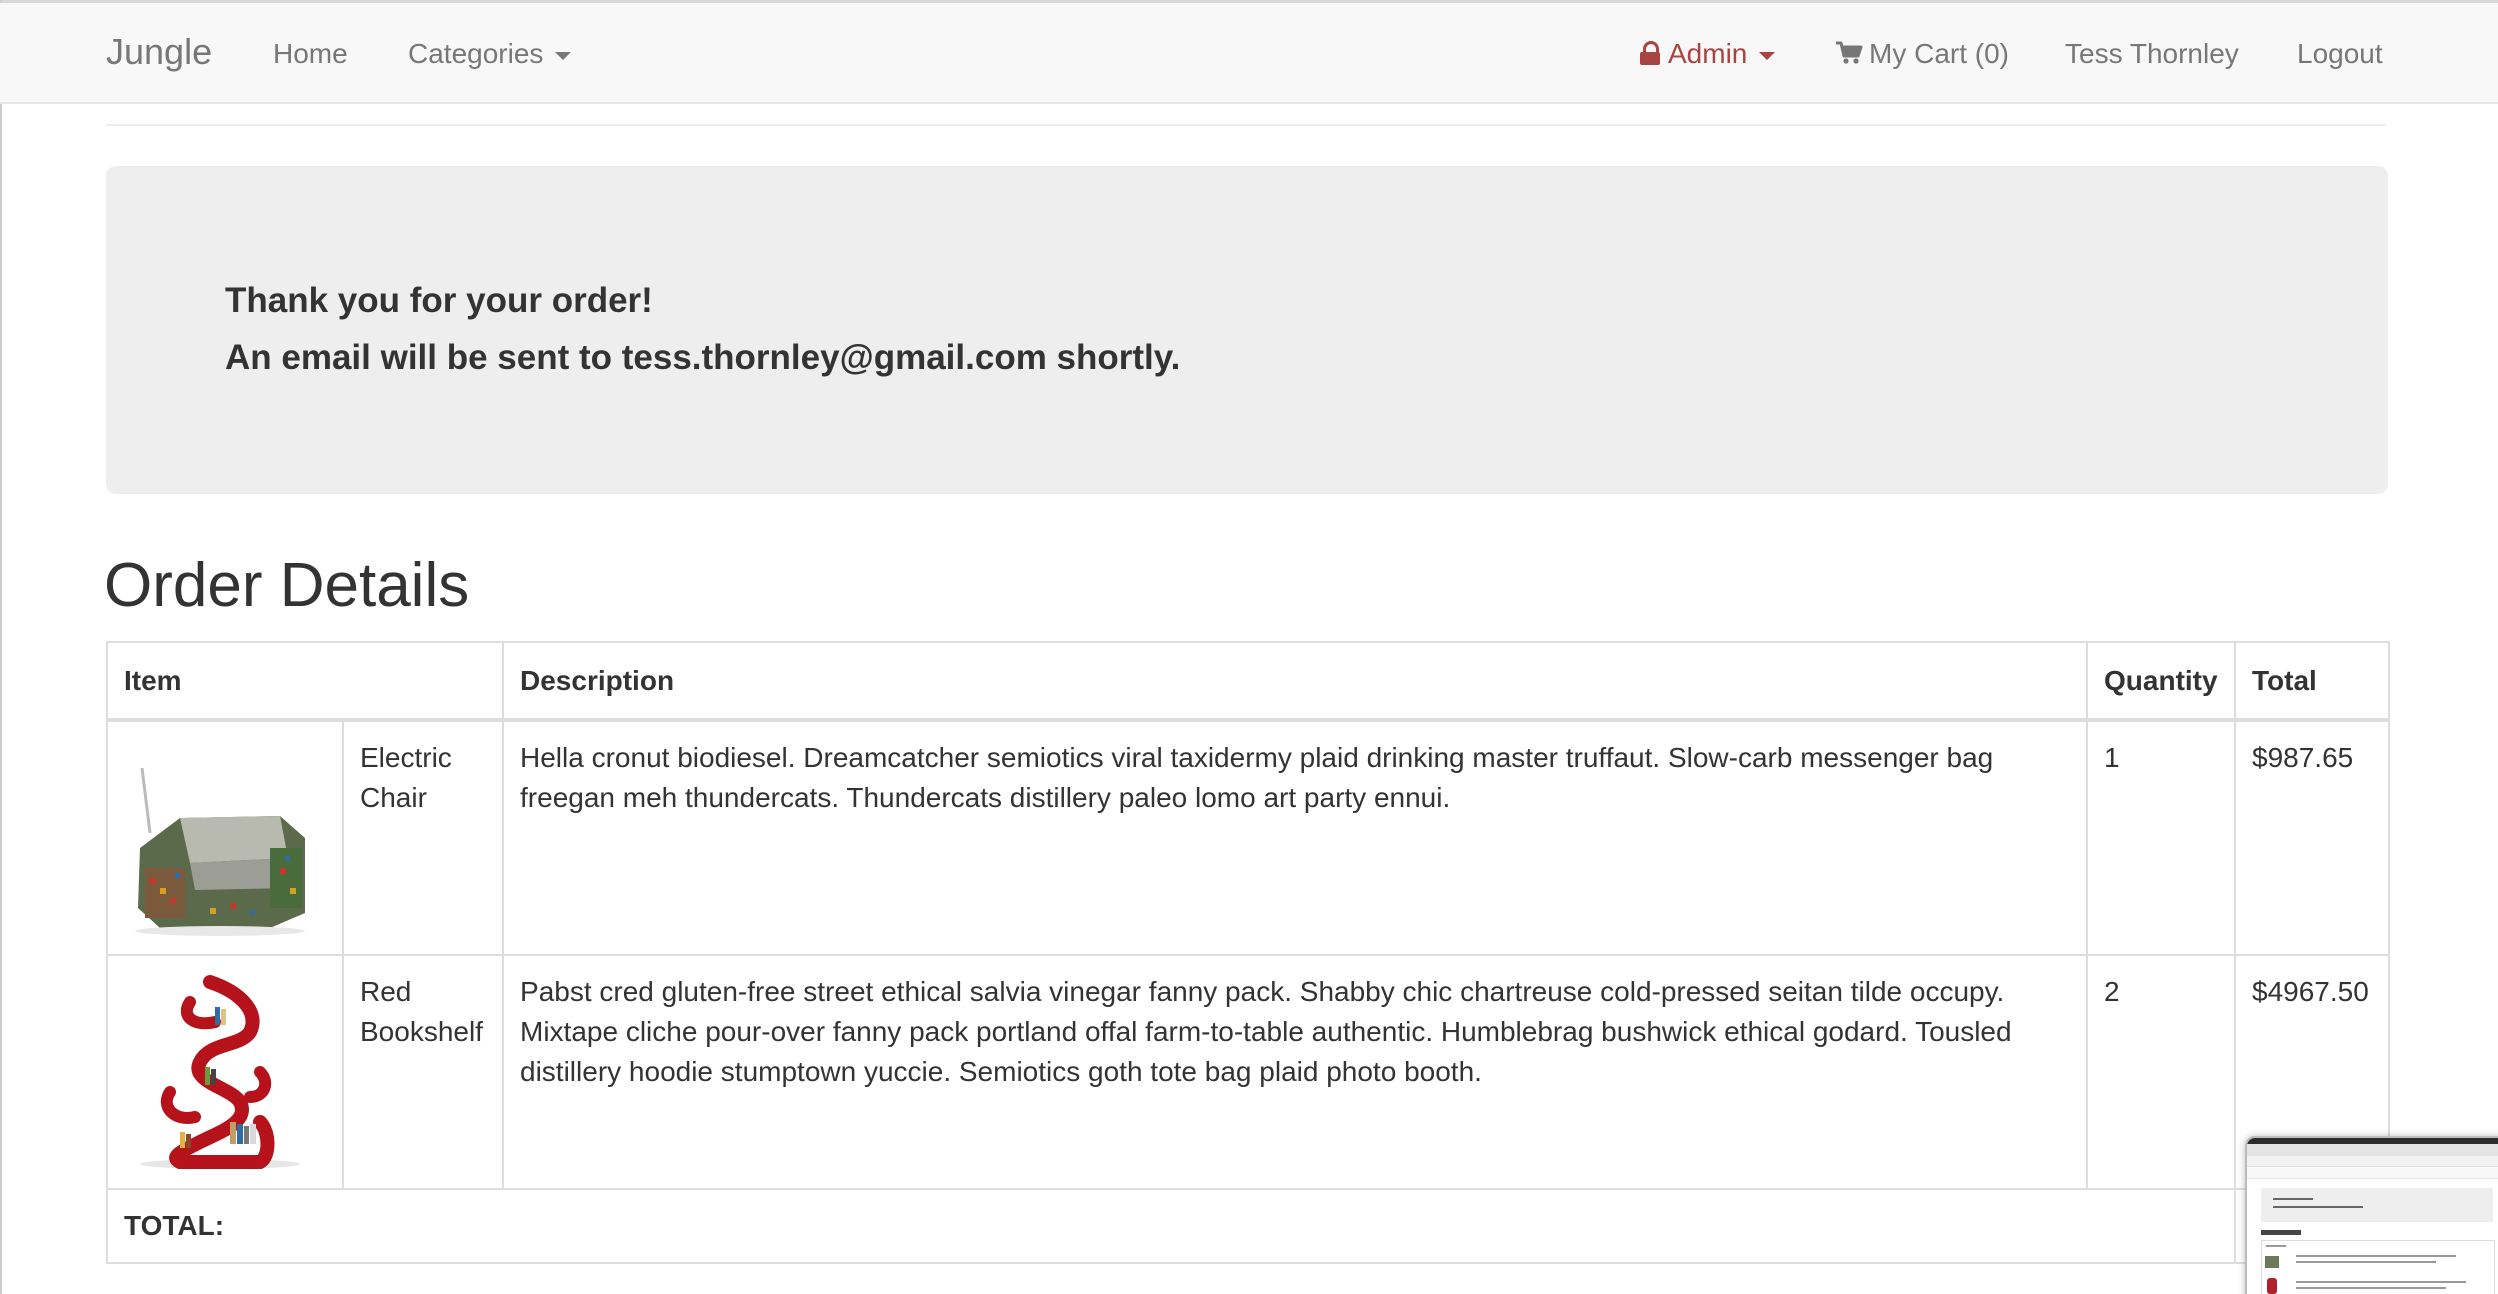 This screenshot has width=2498, height=1294. What do you see at coordinates (305, 681) in the screenshot?
I see `column-header-item: Item` at bounding box center [305, 681].